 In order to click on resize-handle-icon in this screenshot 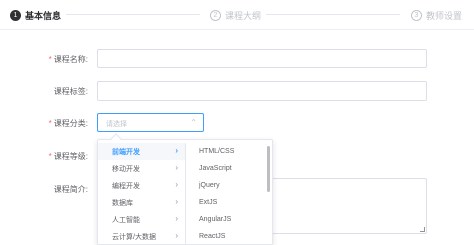, I will do `click(422, 229)`.